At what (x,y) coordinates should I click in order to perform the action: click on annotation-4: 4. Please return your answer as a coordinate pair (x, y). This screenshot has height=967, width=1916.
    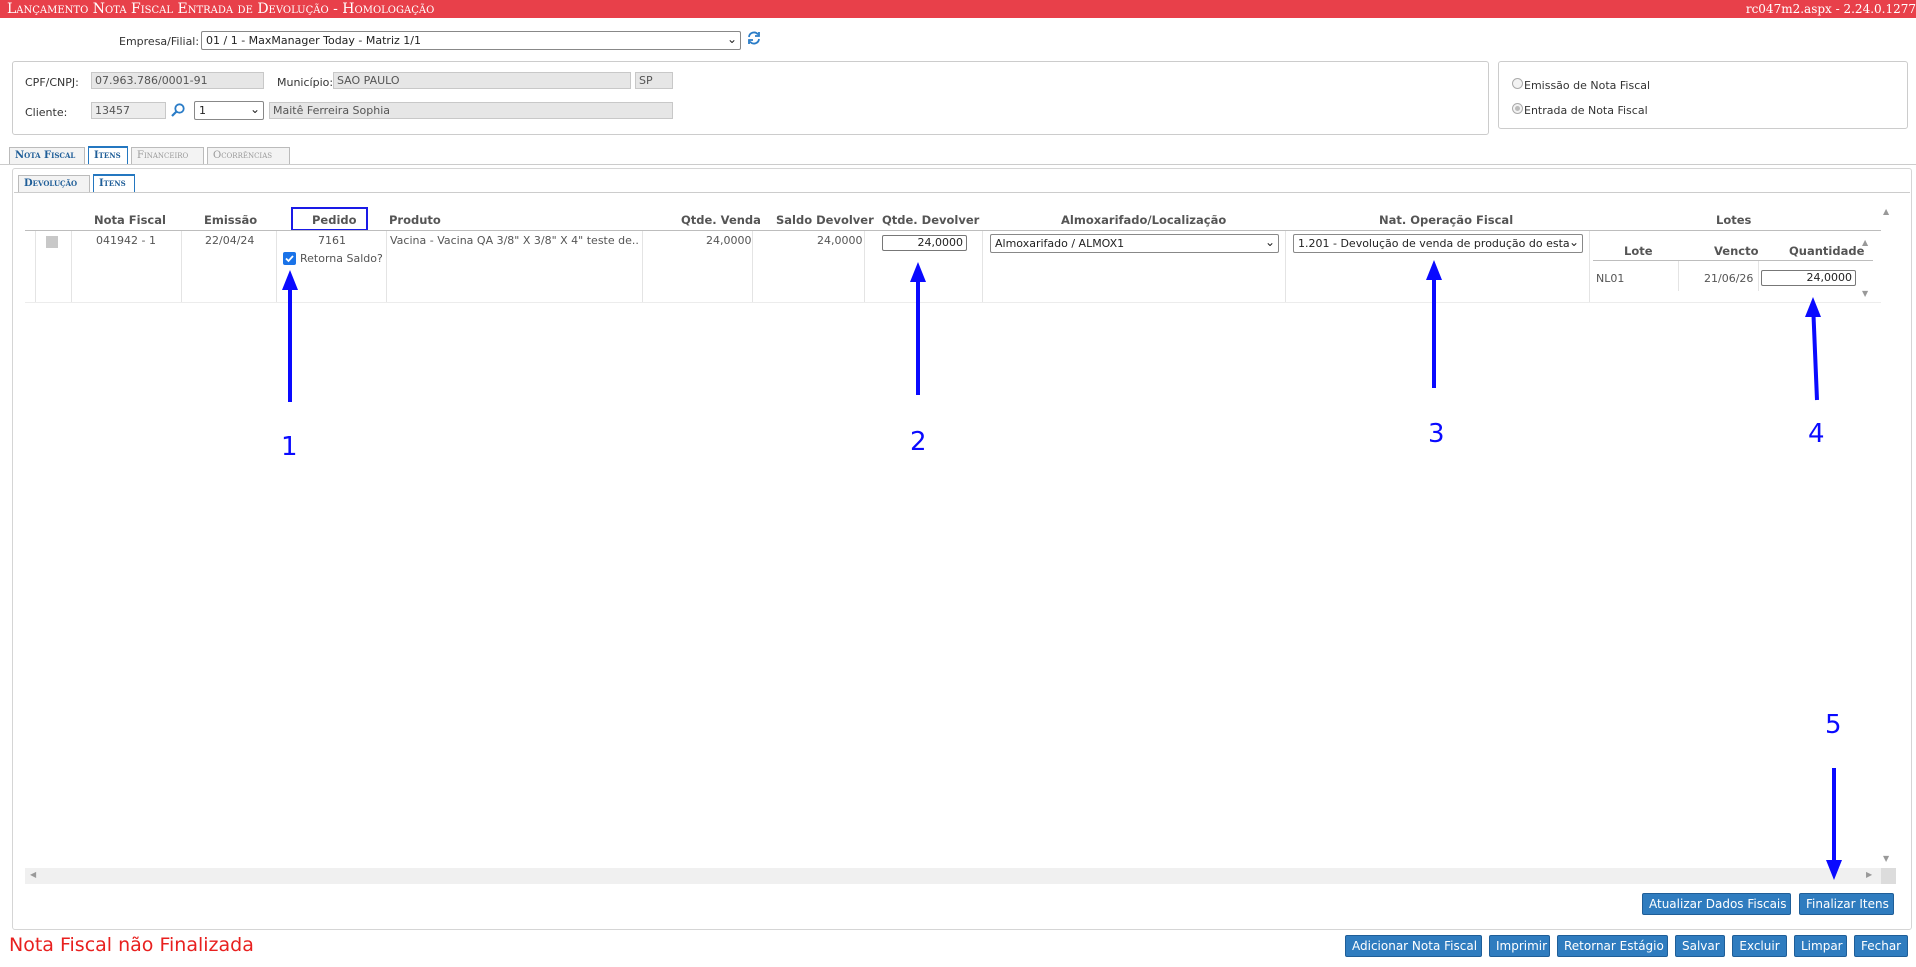
    Looking at the image, I should click on (1816, 434).